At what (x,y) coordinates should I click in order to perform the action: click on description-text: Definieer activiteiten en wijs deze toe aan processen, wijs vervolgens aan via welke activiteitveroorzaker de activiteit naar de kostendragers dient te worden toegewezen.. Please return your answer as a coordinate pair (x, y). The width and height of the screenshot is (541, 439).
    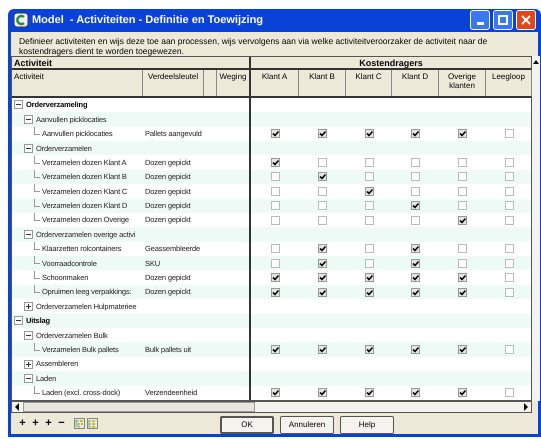
    Looking at the image, I should click on (253, 45).